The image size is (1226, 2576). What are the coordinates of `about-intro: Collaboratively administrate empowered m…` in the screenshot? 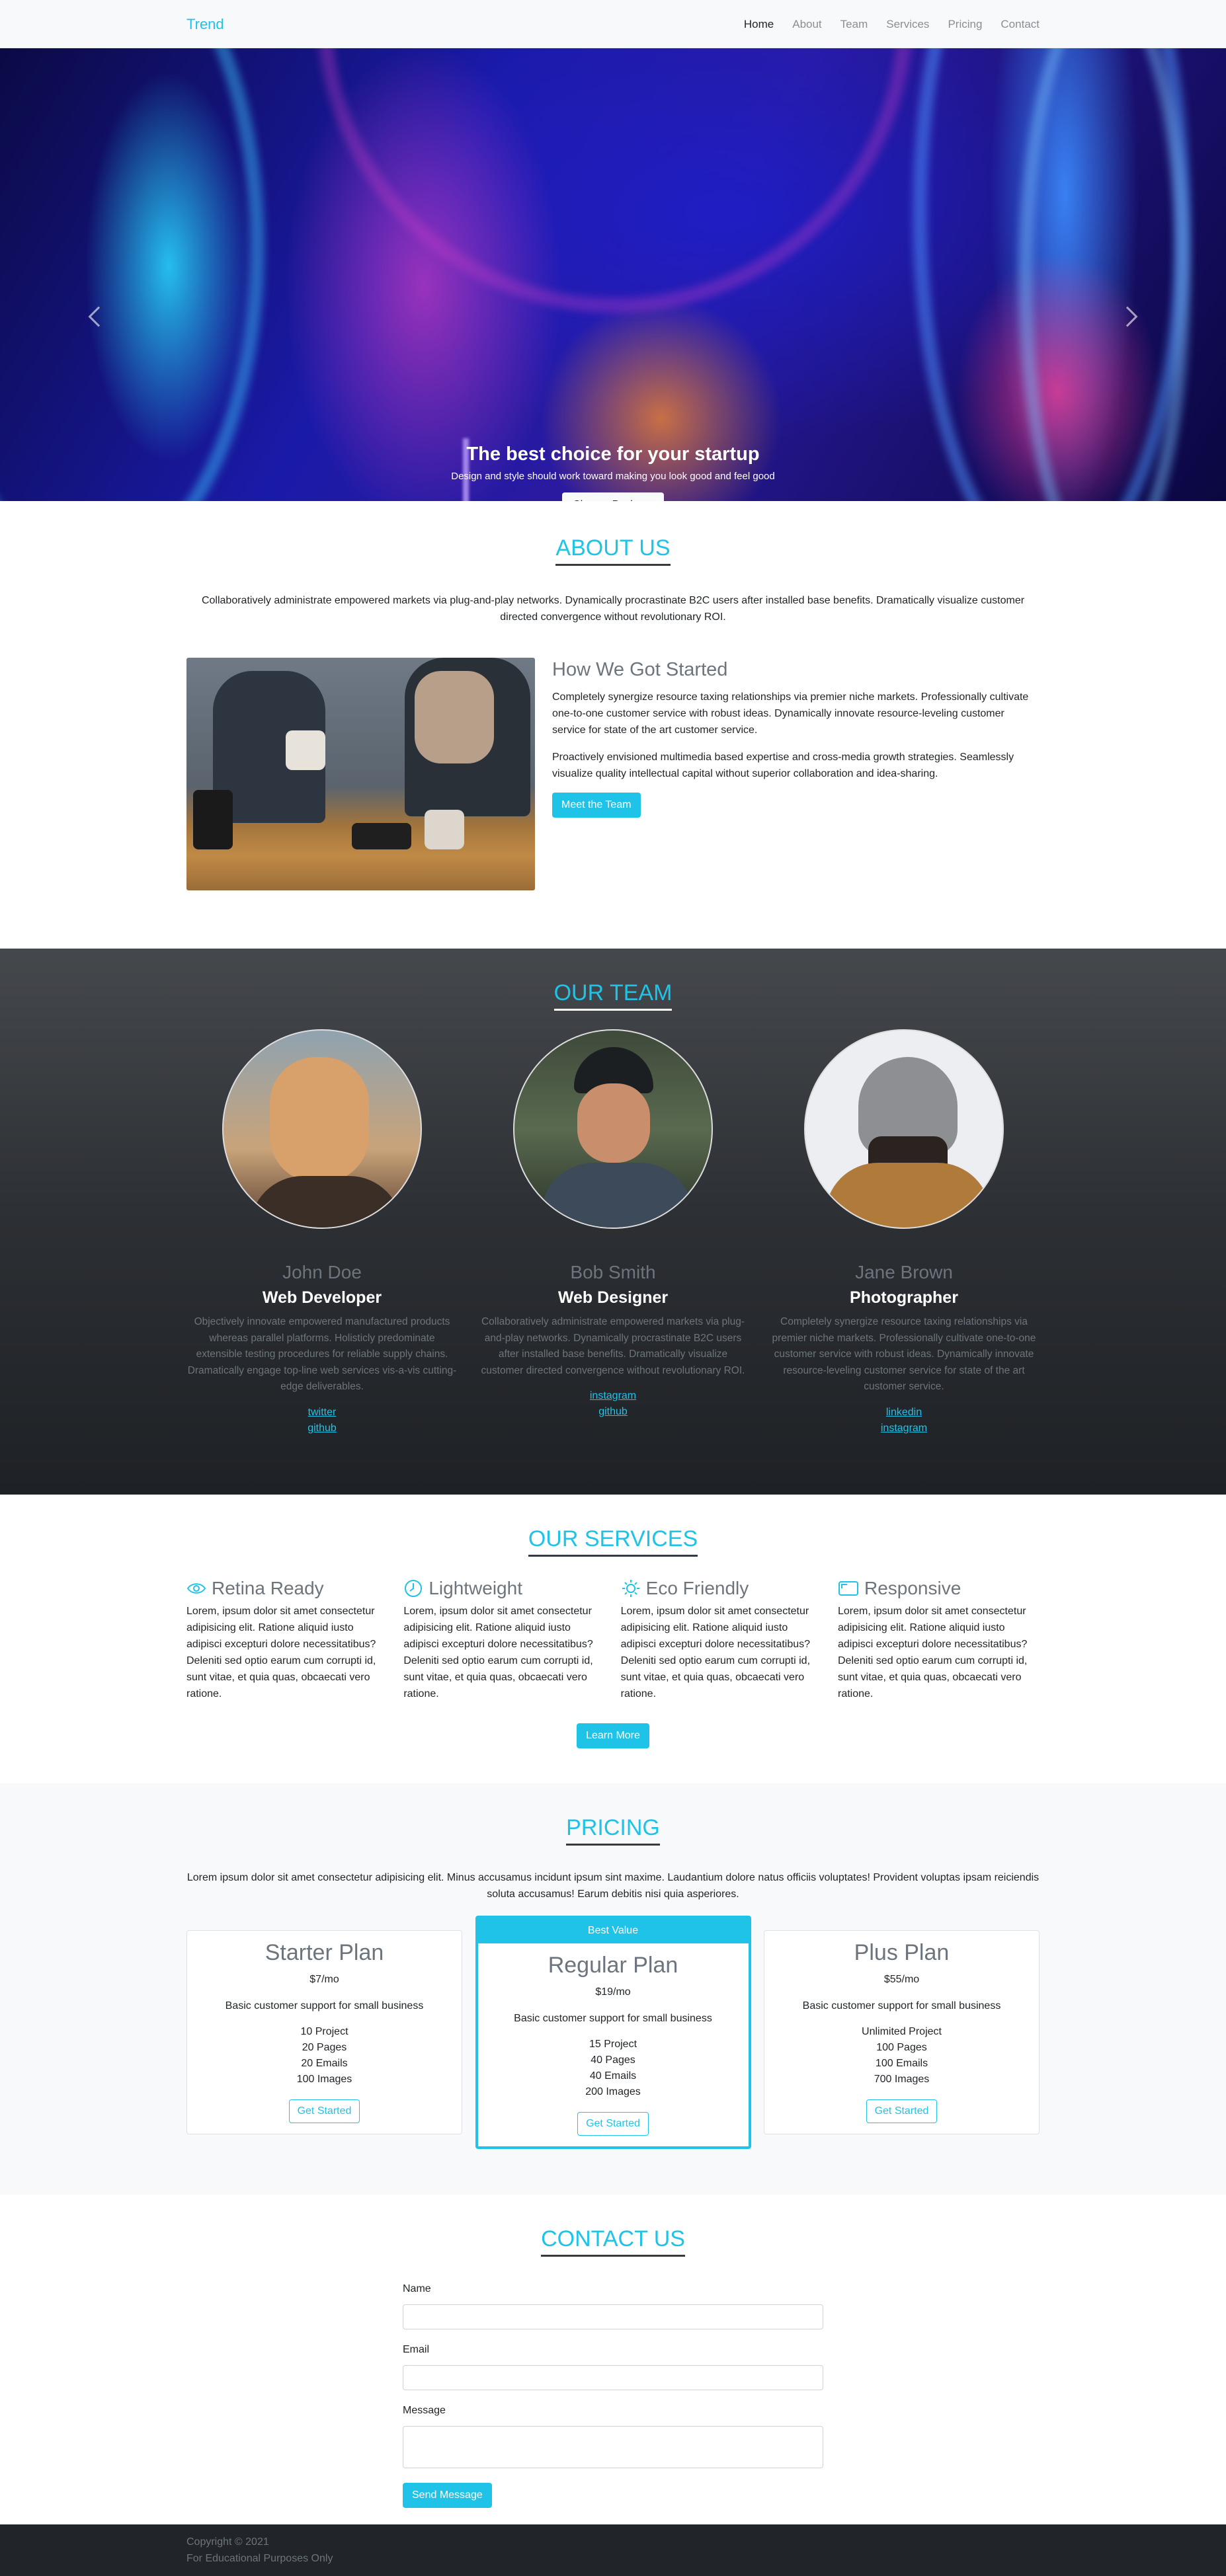 It's located at (613, 609).